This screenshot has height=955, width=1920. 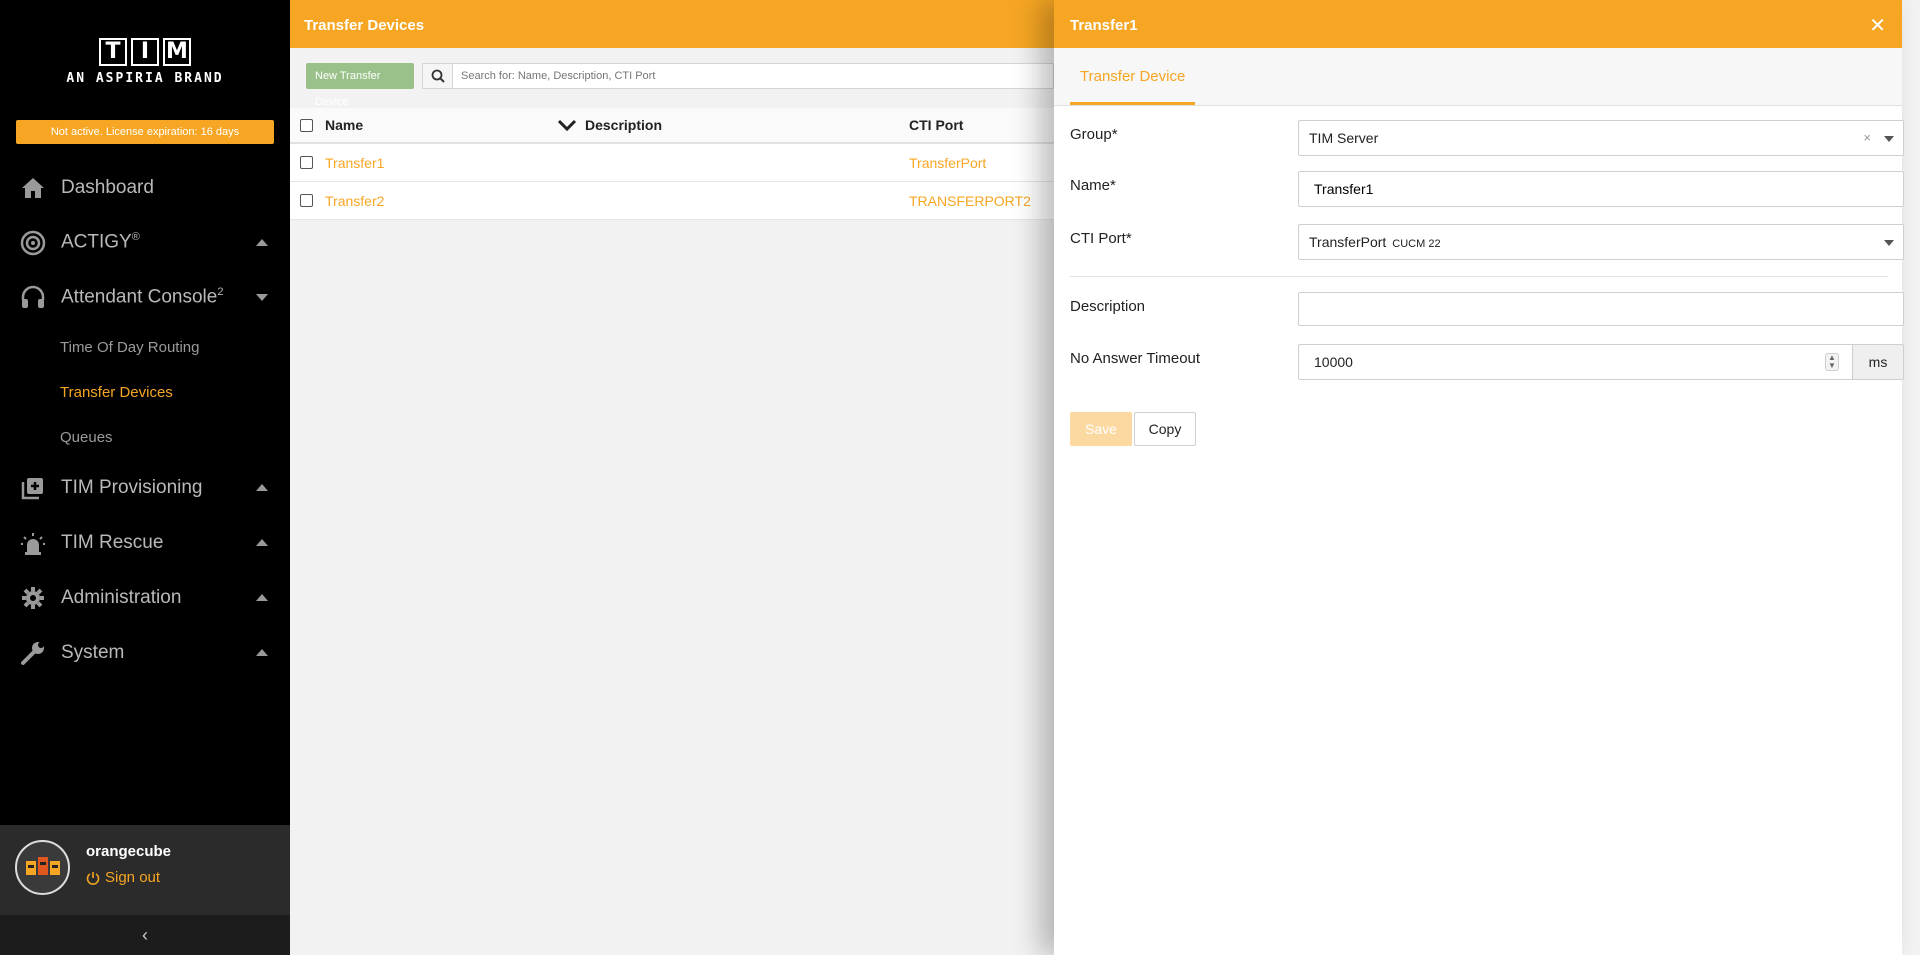 What do you see at coordinates (1094, 134) in the screenshot?
I see `group-label: Group*` at bounding box center [1094, 134].